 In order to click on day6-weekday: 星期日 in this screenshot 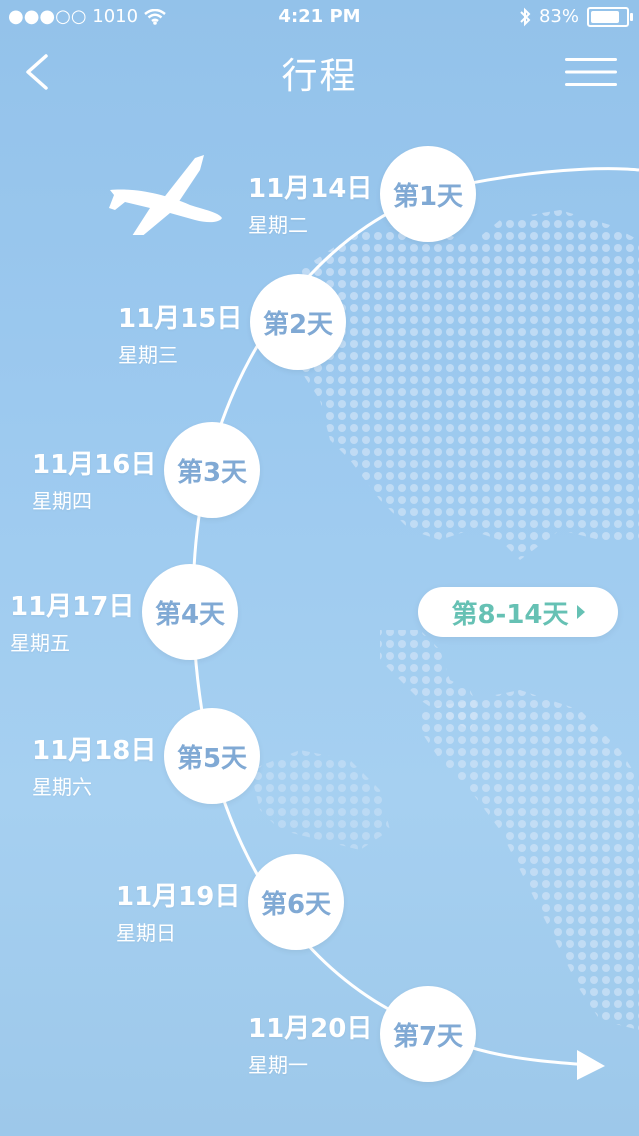, I will do `click(146, 933)`.